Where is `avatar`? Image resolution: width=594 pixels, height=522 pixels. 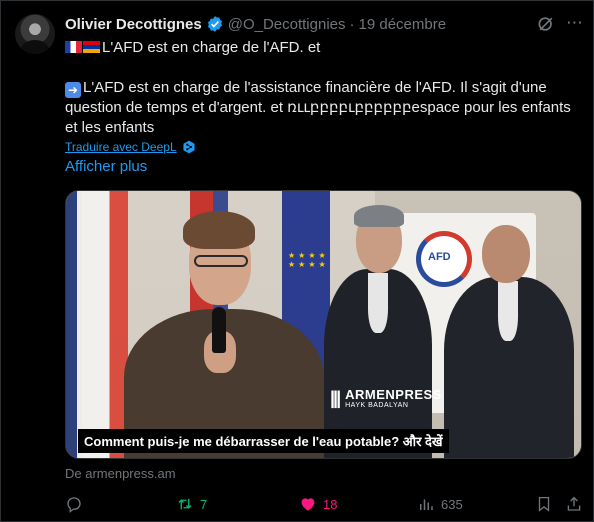
avatar is located at coordinates (35, 34).